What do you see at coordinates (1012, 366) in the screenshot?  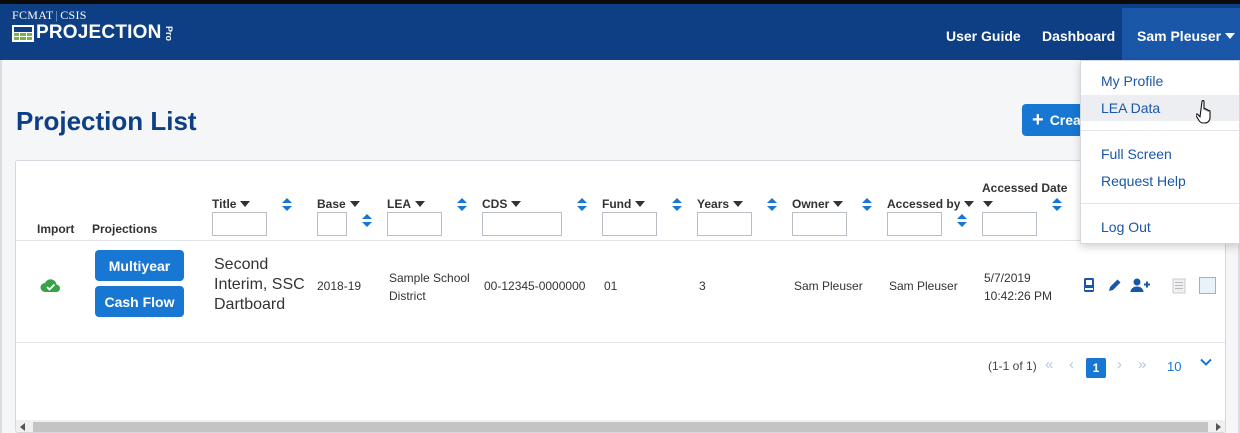 I see `pagination-info: (1-1 of 1)` at bounding box center [1012, 366].